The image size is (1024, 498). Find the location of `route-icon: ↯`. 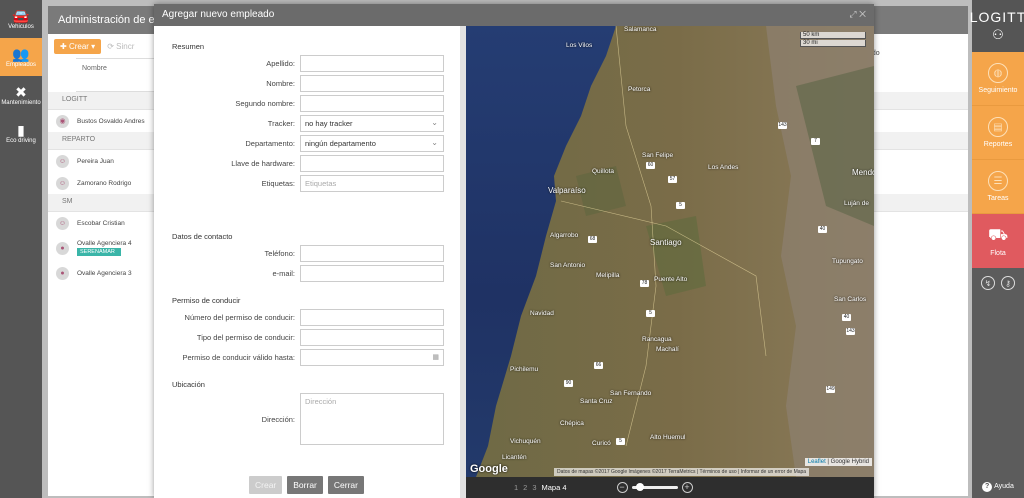

route-icon: ↯ is located at coordinates (988, 283).